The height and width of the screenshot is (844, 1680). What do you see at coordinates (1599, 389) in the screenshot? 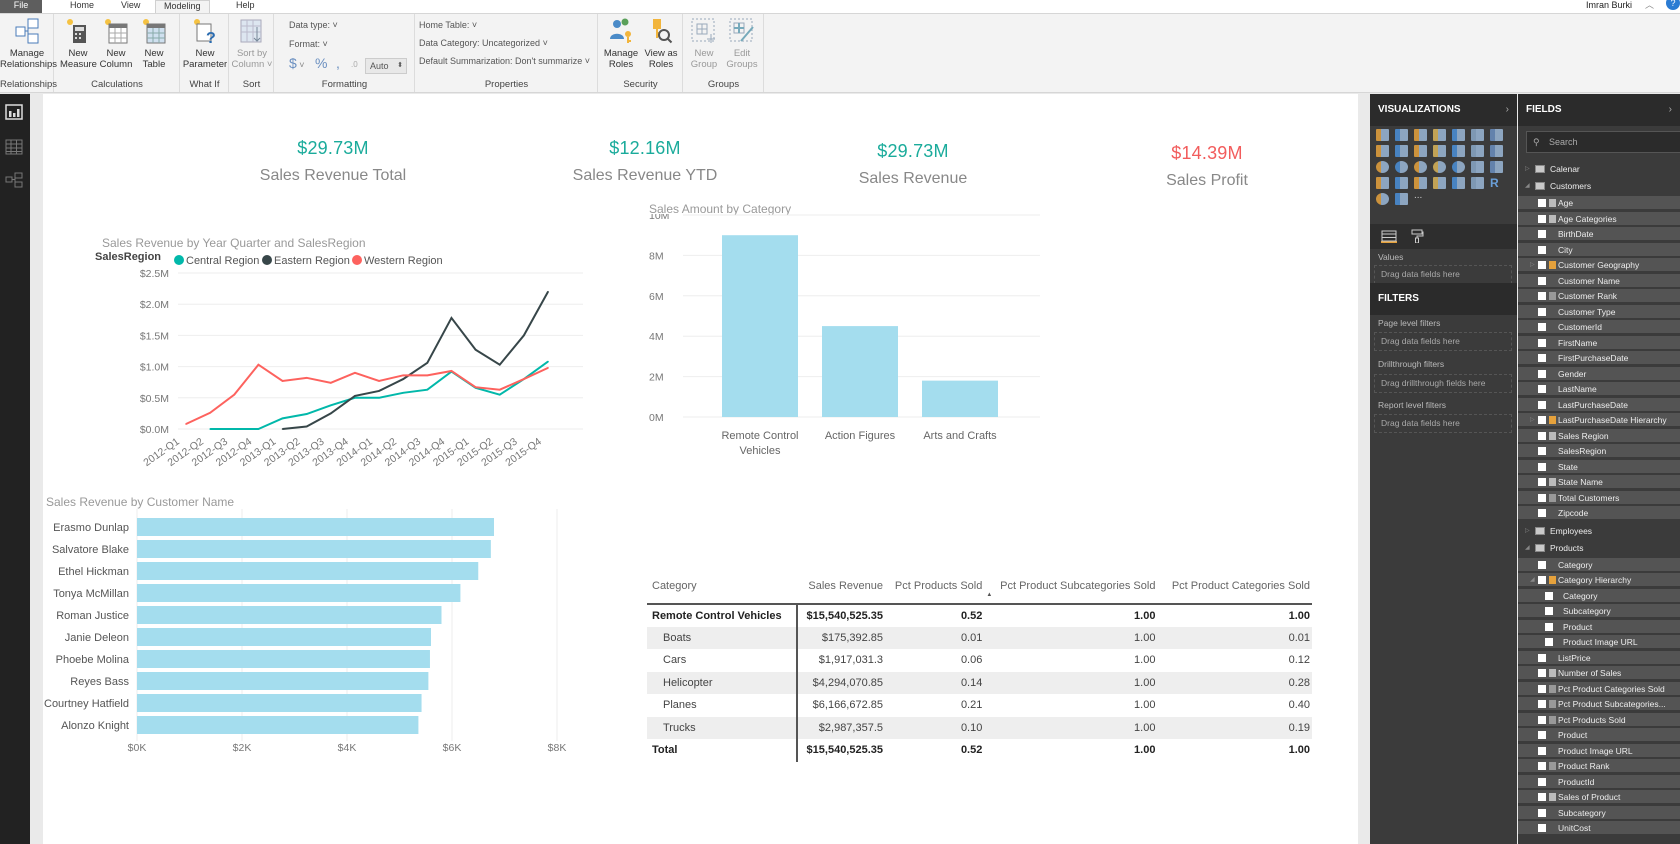
I see `field-item: LastName` at bounding box center [1599, 389].